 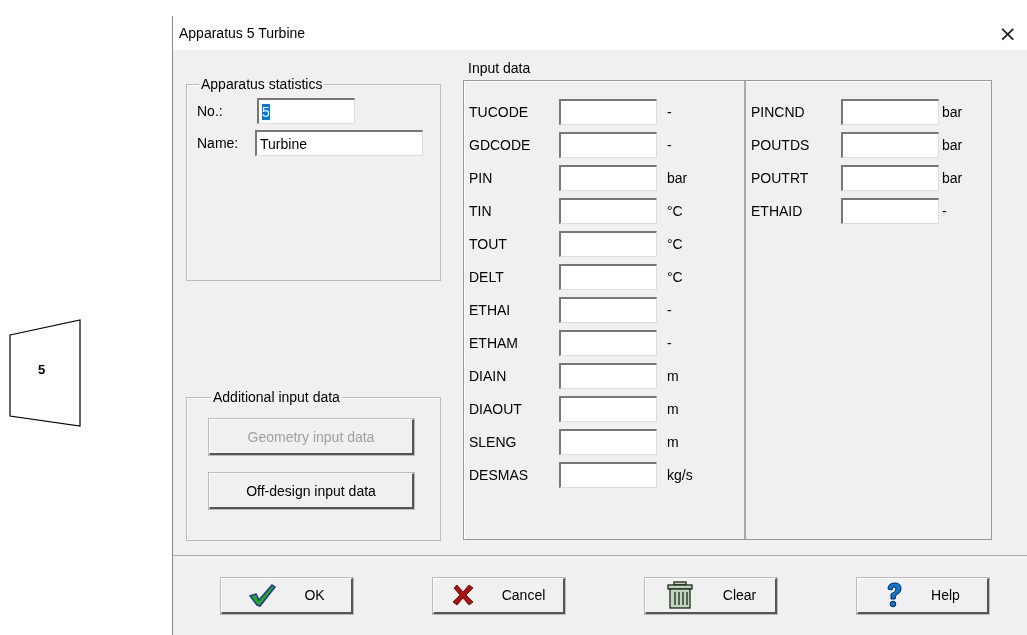 What do you see at coordinates (276, 397) in the screenshot?
I see `group-title: Additional input data` at bounding box center [276, 397].